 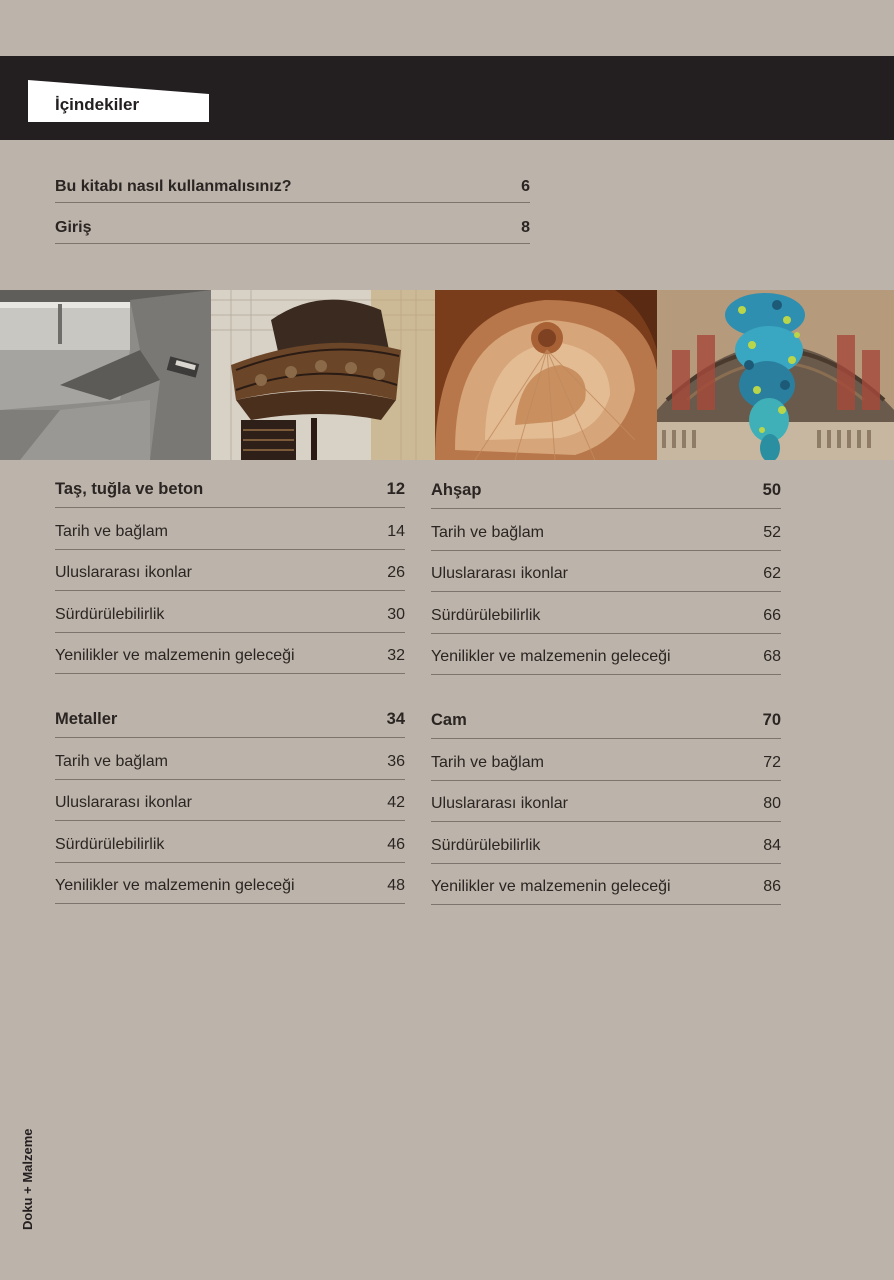 I want to click on page-title: İçindekiler, so click(x=97, y=104).